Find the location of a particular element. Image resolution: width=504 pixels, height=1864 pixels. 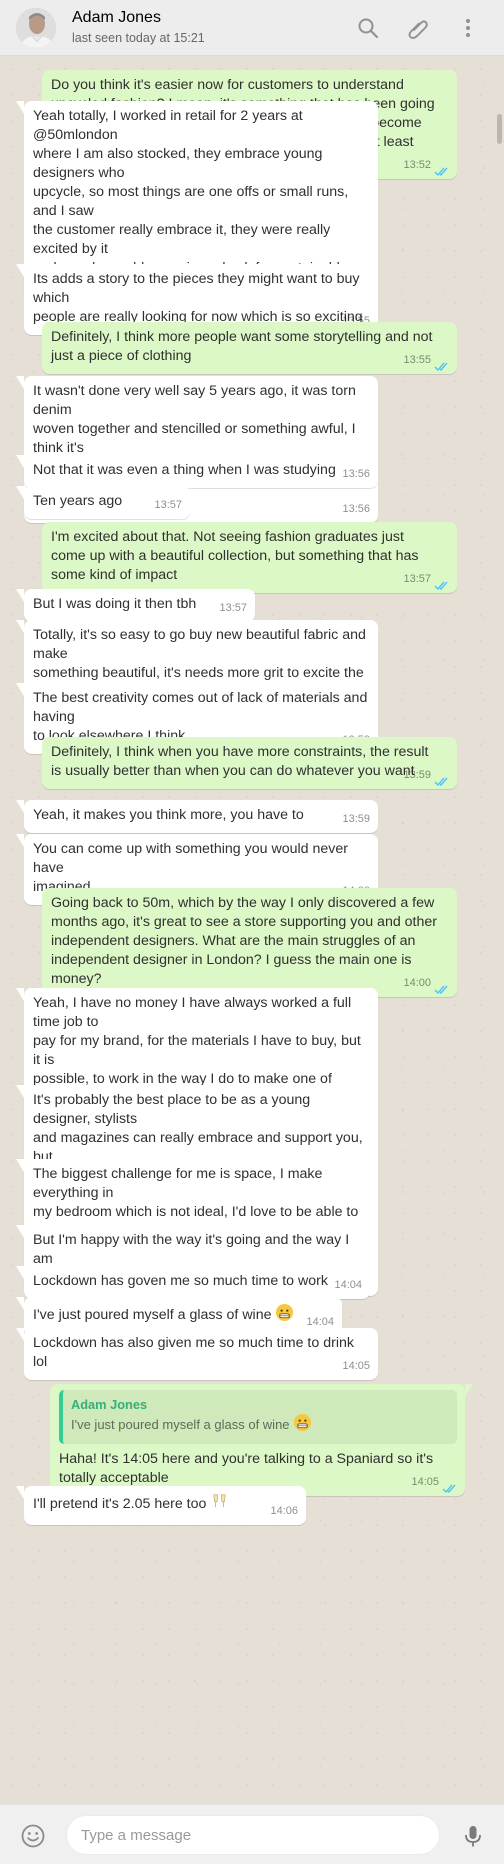

emoji-smiley-icon is located at coordinates (33, 1836).